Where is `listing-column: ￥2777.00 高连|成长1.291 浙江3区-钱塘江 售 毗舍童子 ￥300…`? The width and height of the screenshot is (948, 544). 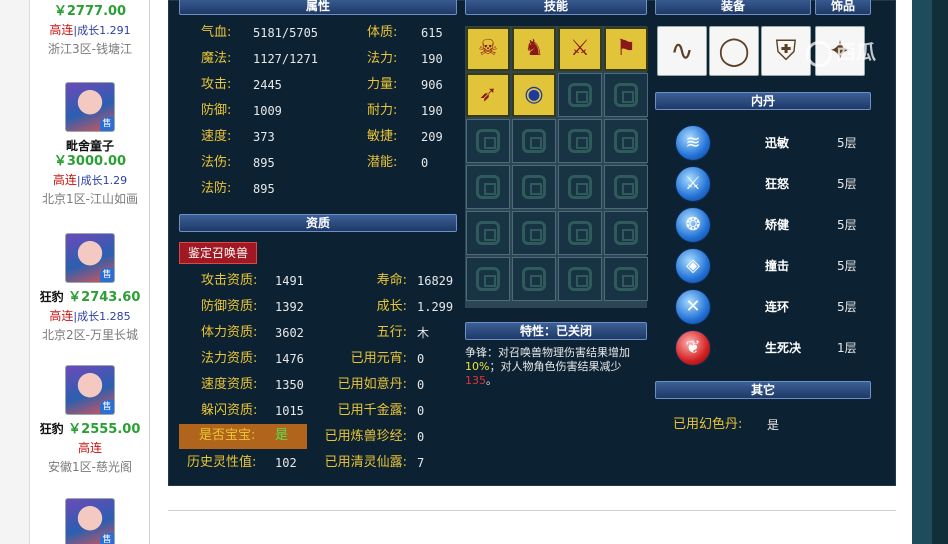 listing-column: ￥2777.00 高连|成长1.291 浙江3区-钱塘江 售 毗舍童子 ￥300… is located at coordinates (90, 272).